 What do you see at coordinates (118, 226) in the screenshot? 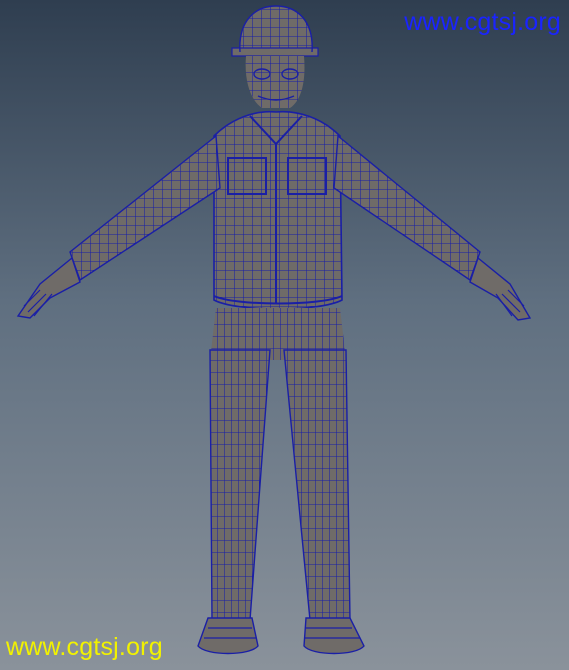
I see `left-arm` at bounding box center [118, 226].